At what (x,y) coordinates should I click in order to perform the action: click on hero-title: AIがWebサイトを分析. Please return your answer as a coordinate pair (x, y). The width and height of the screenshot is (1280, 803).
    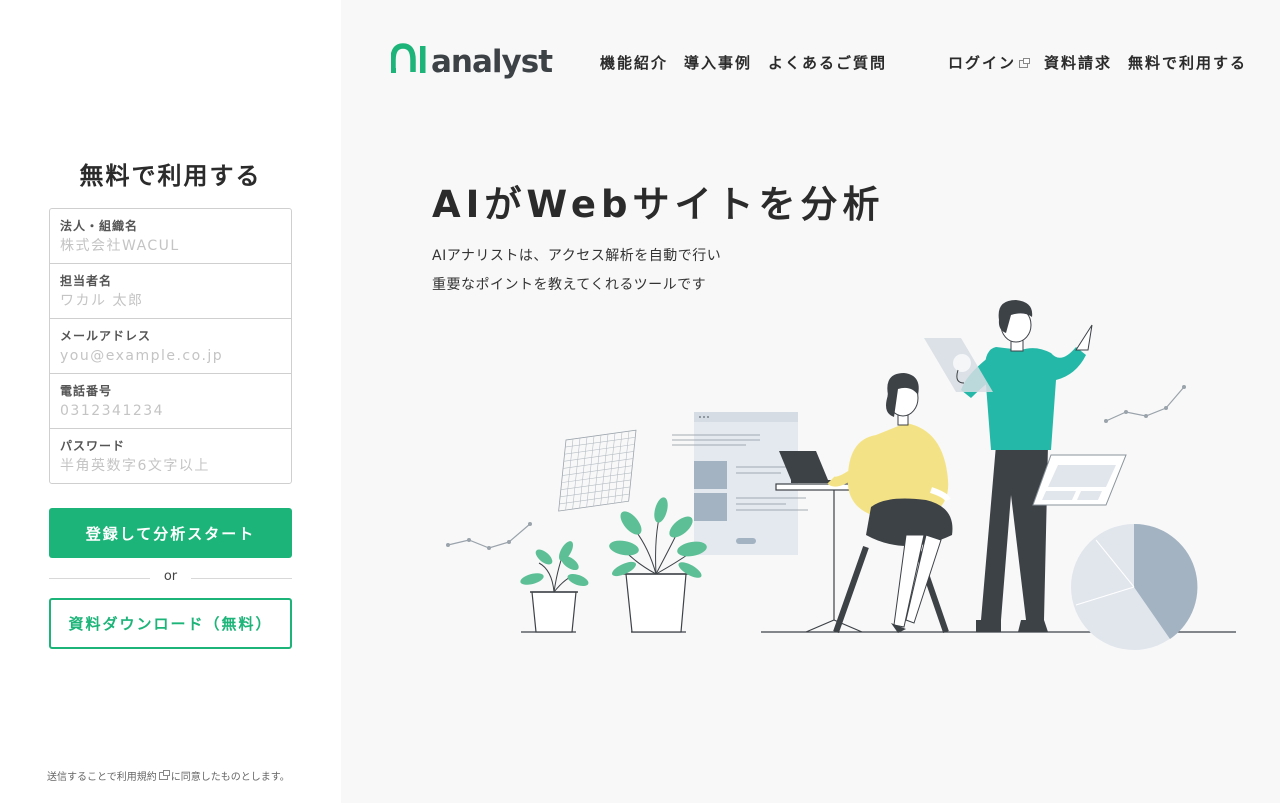
    Looking at the image, I should click on (658, 204).